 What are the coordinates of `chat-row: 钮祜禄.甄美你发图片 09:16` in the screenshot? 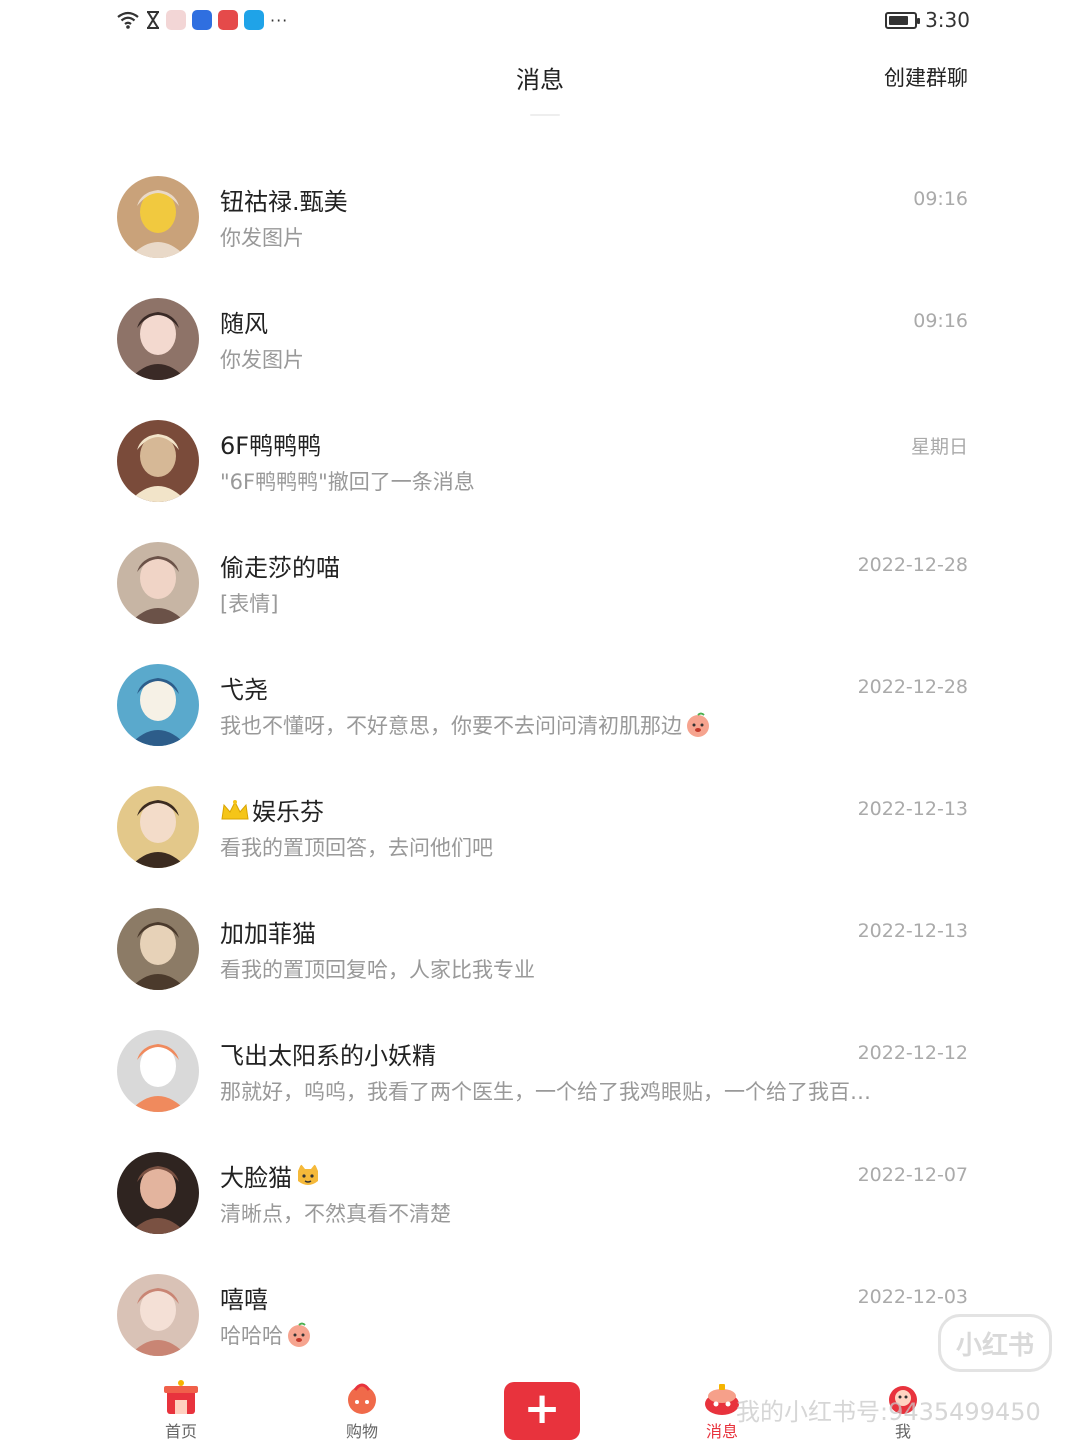 It's located at (540, 217).